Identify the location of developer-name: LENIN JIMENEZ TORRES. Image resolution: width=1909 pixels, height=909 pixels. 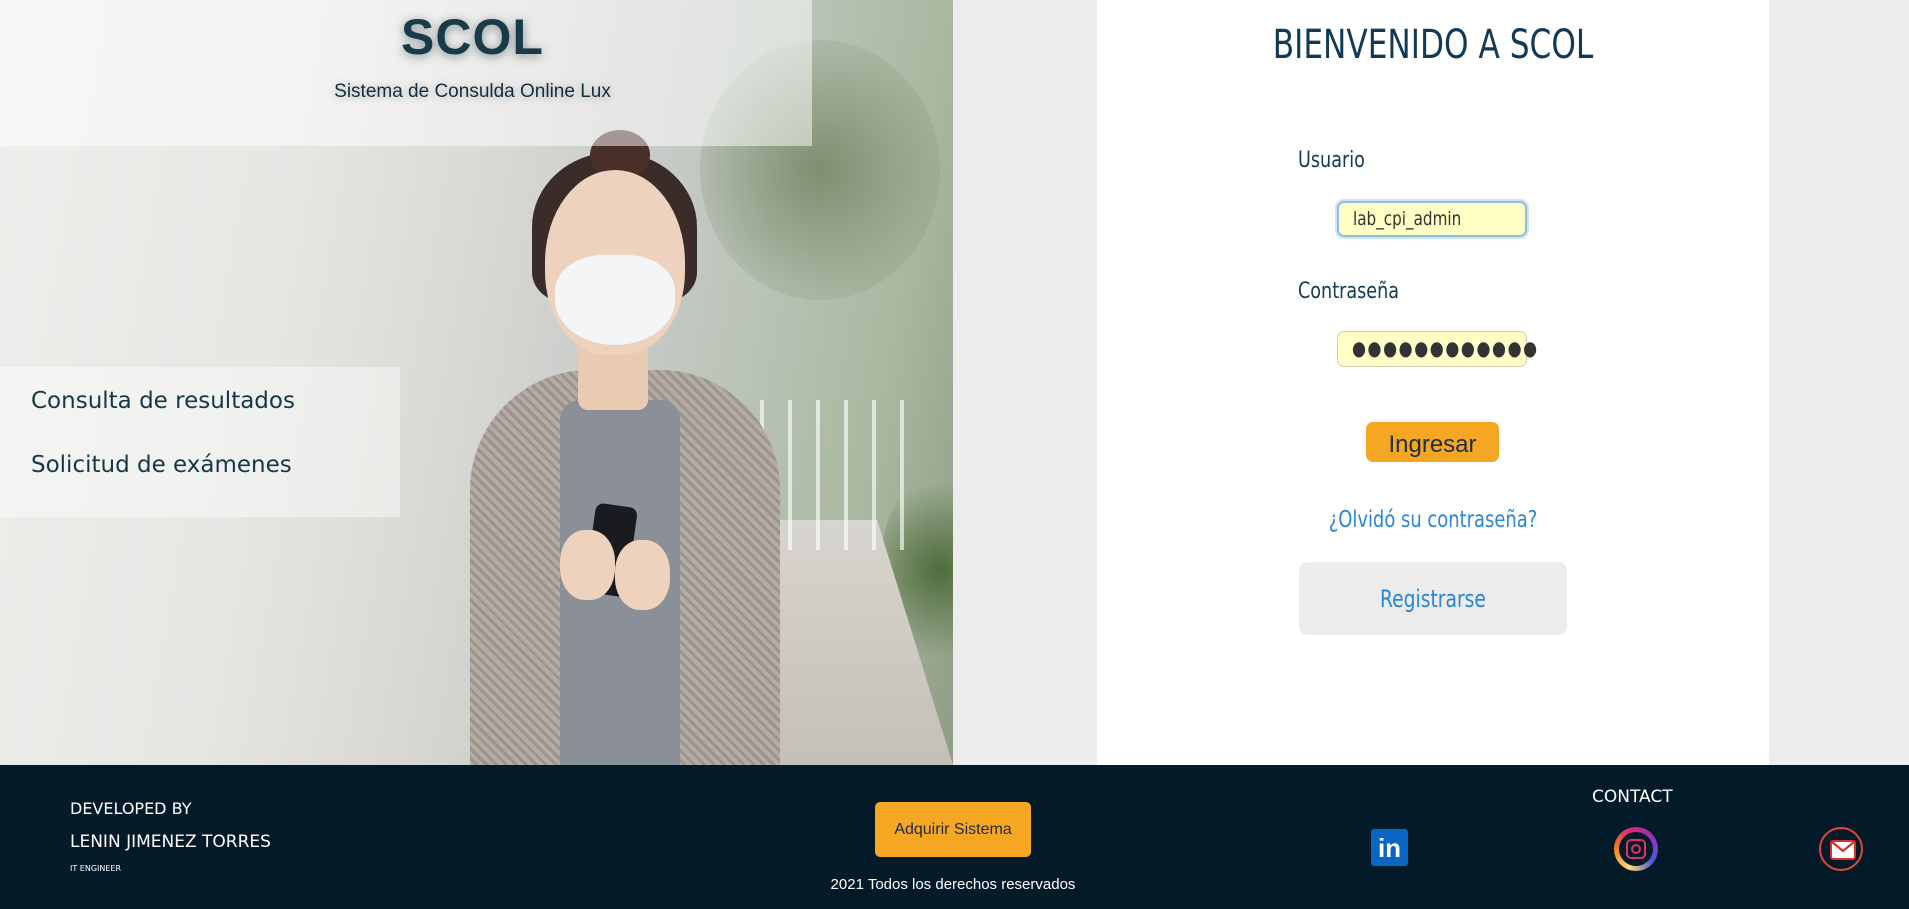
(170, 842).